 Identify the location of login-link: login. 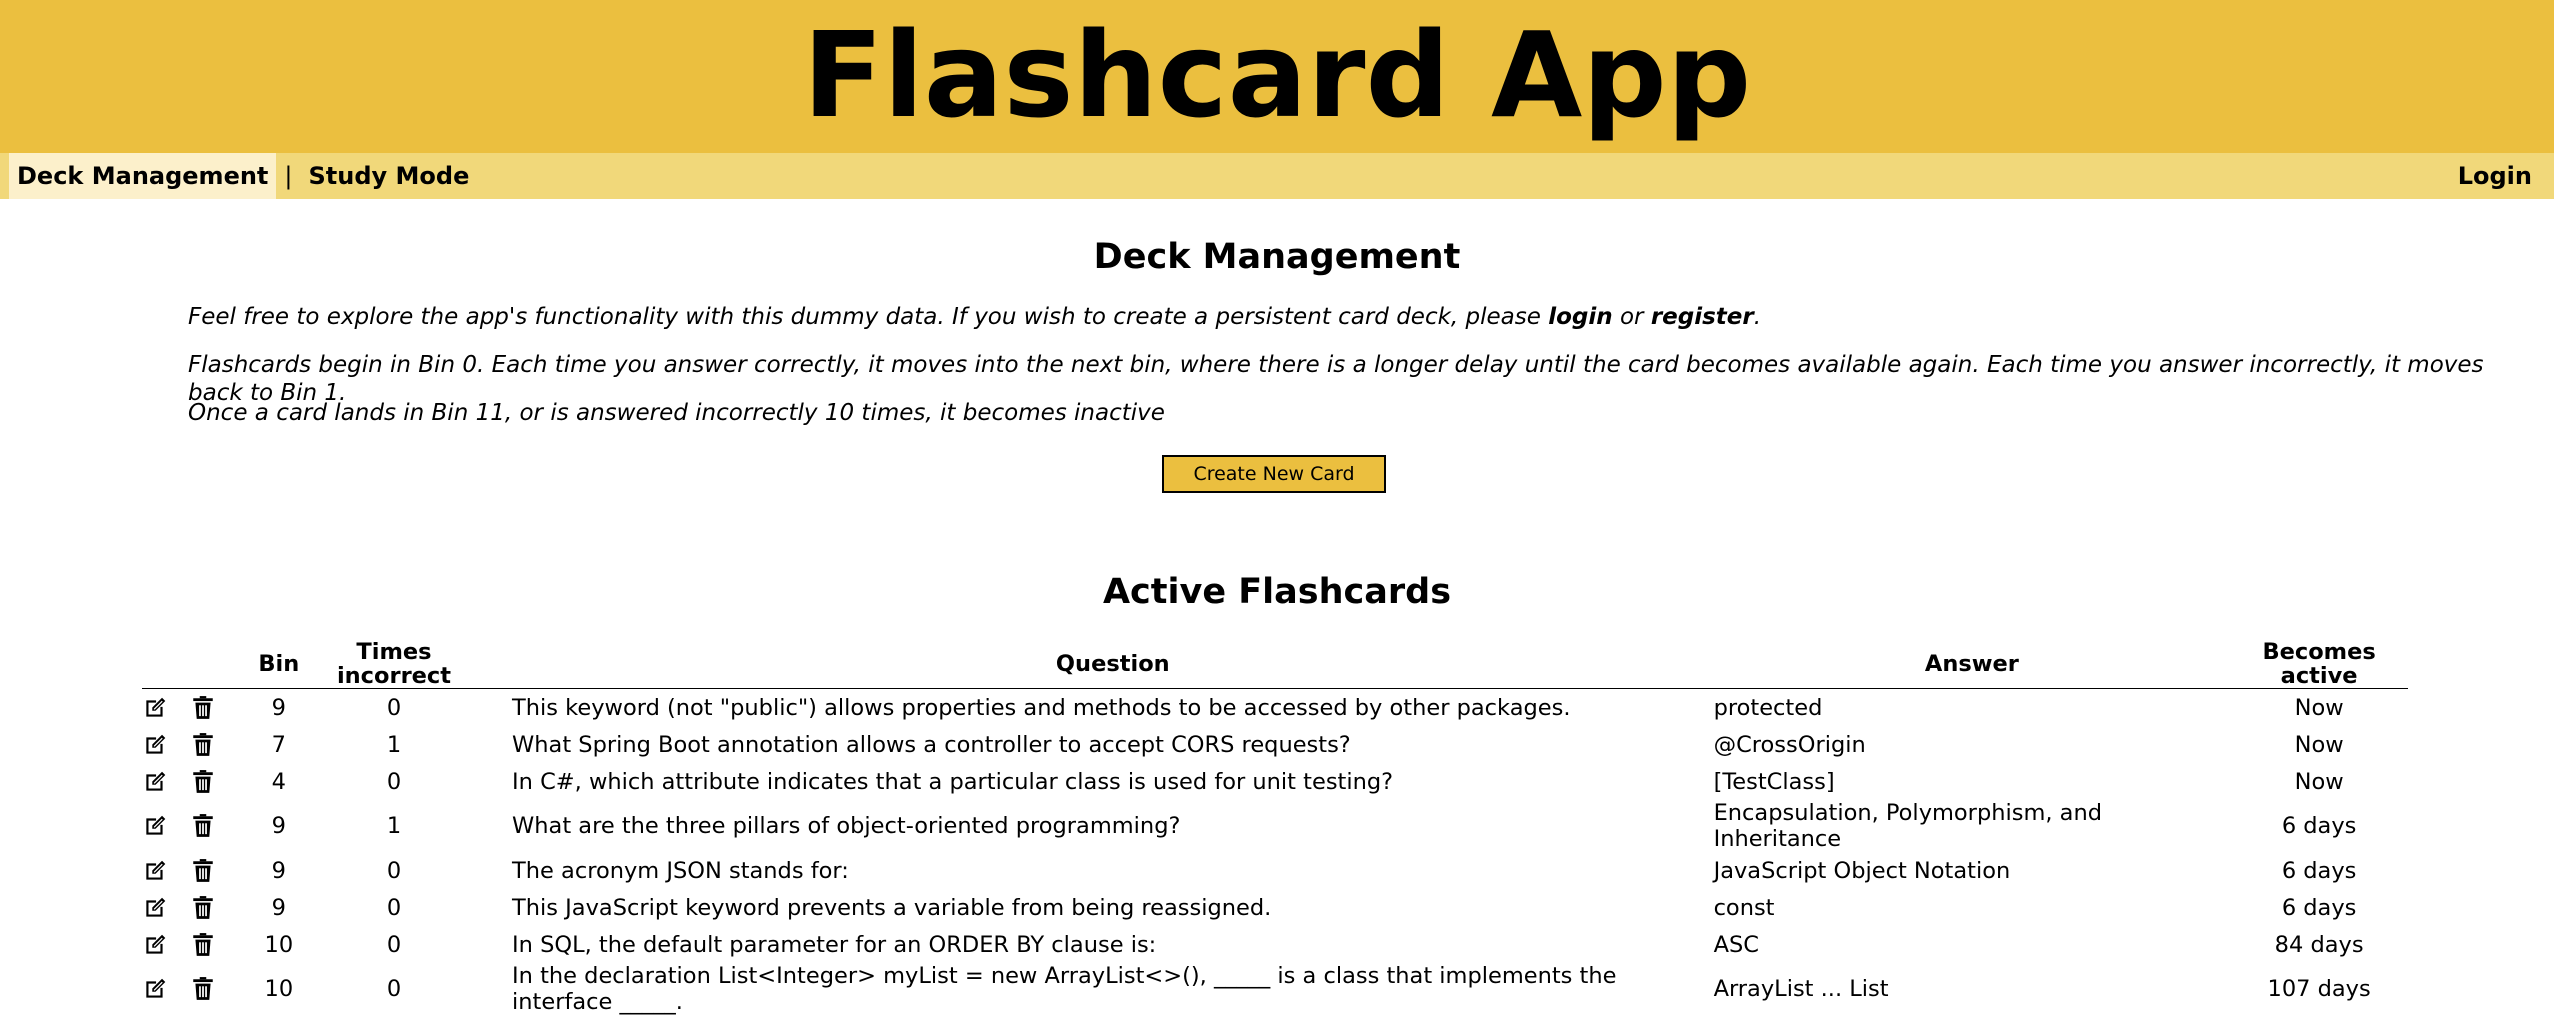
(1580, 317).